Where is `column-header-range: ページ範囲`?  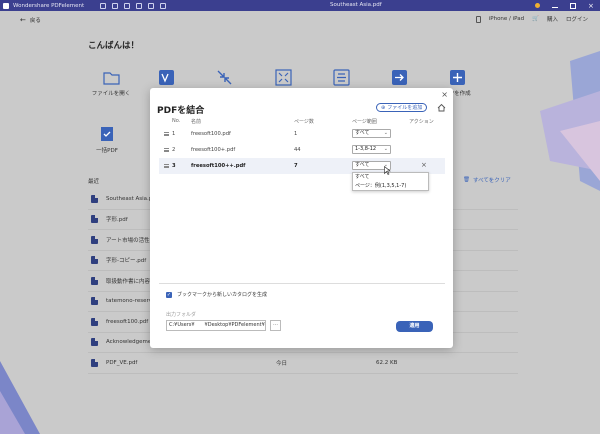 column-header-range: ページ範囲 is located at coordinates (364, 122).